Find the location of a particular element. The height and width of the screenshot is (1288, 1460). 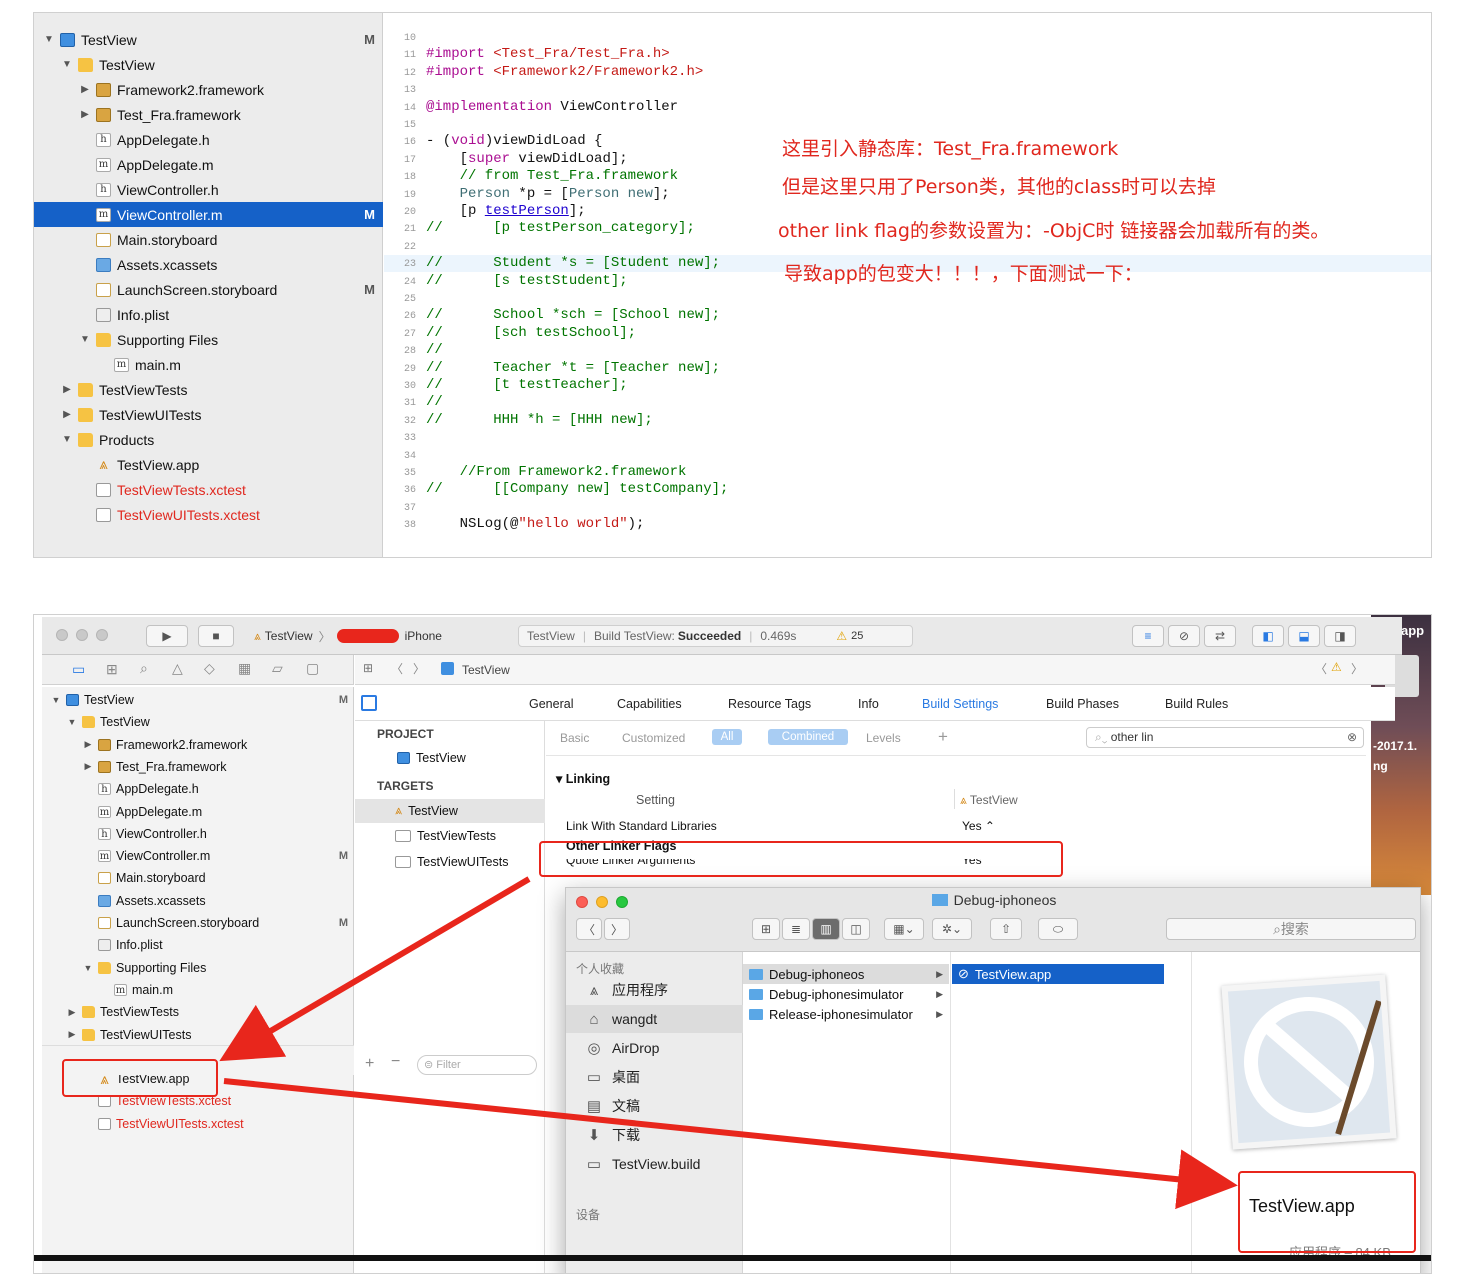

navigator-item: LaunchScreen.storyboard M is located at coordinates (208, 289).